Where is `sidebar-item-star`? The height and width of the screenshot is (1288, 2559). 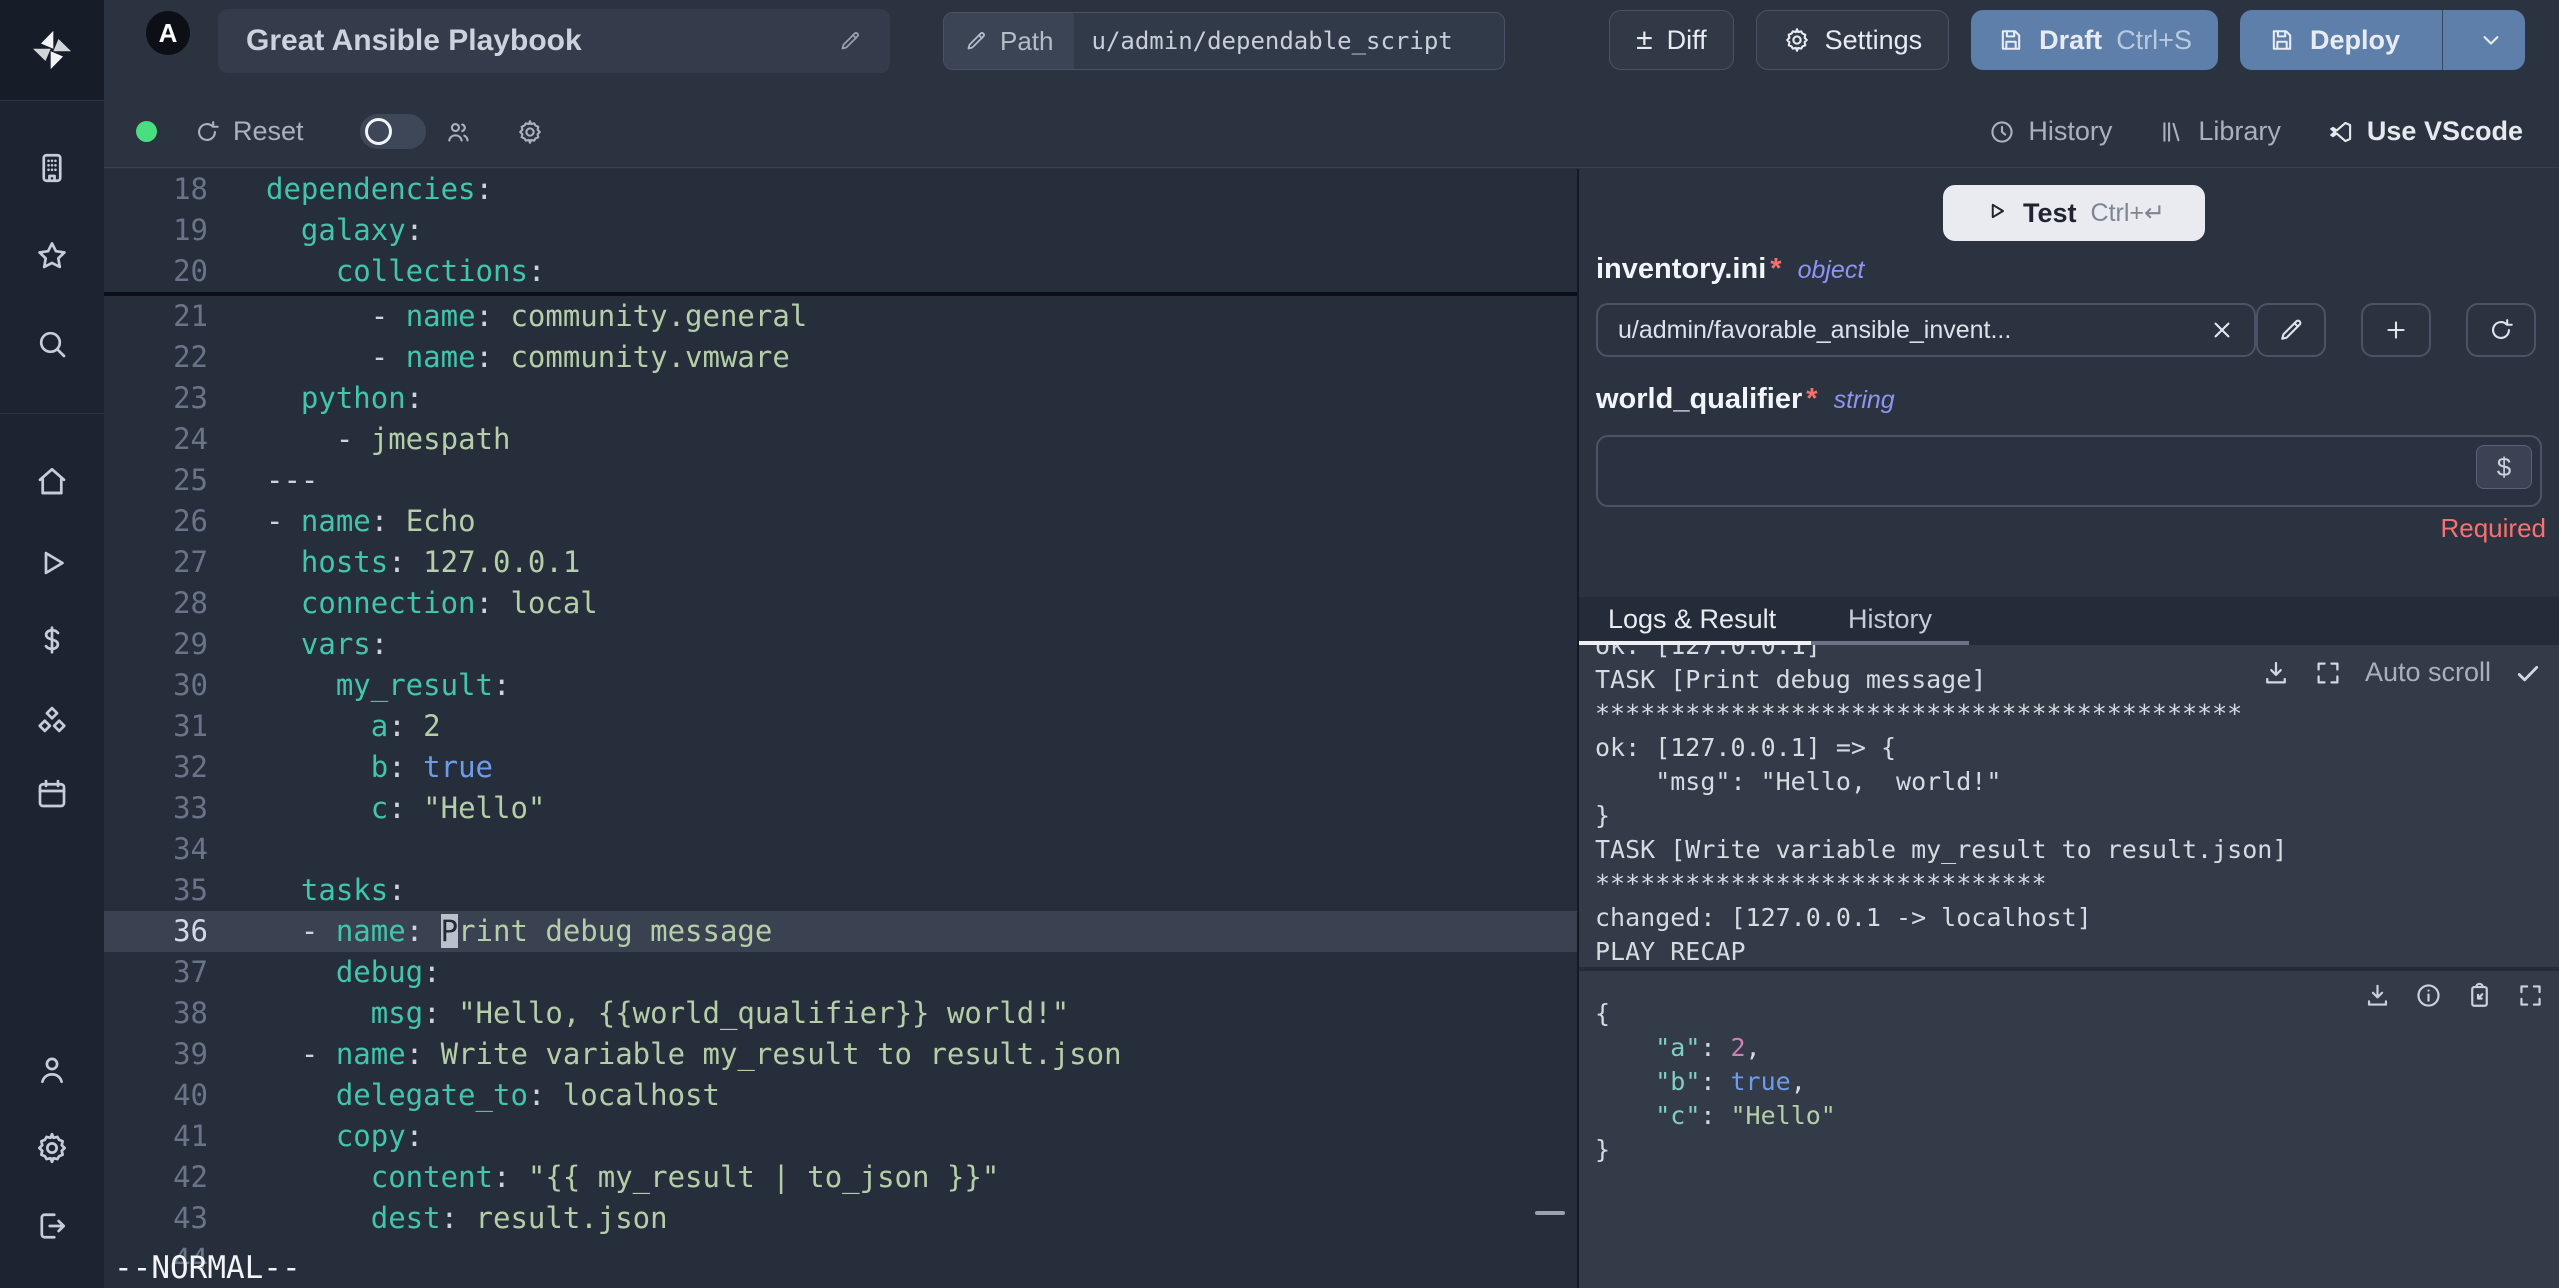
sidebar-item-star is located at coordinates (52, 258).